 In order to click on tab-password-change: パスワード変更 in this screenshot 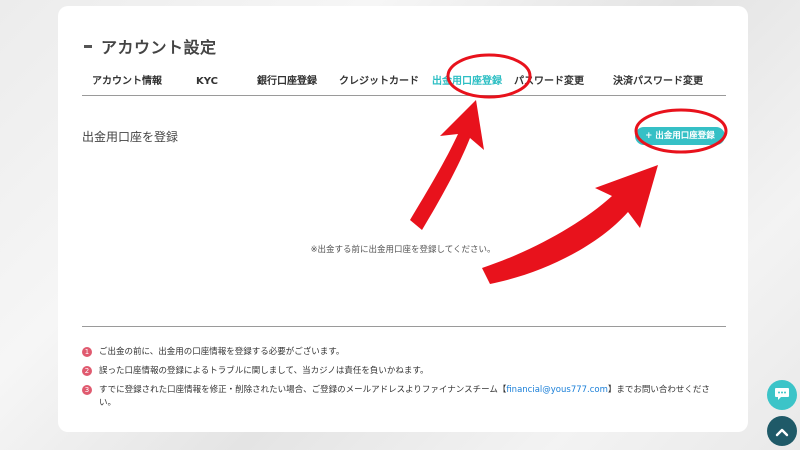, I will do `click(549, 81)`.